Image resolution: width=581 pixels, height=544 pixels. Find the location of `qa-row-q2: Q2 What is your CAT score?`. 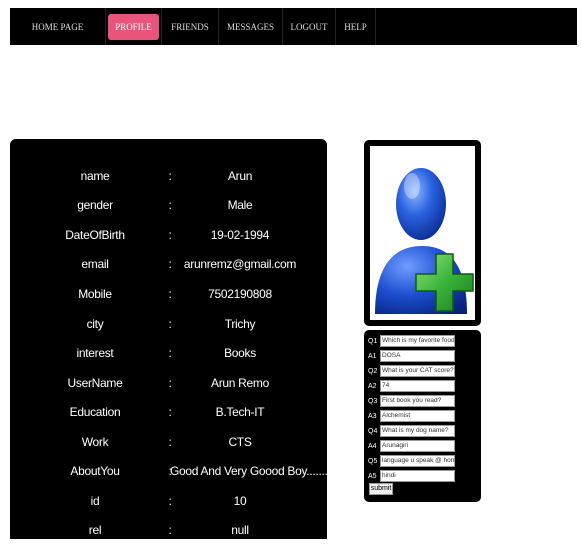

qa-row-q2: Q2 What is your CAT score? is located at coordinates (411, 371).